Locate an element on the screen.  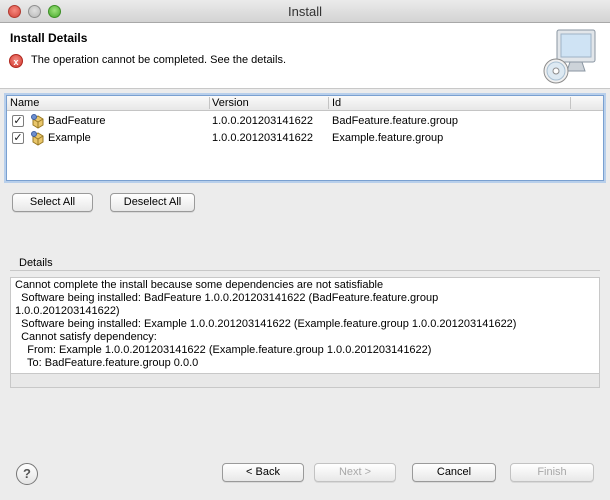
deselect-all-button: Deselect All is located at coordinates (152, 202).